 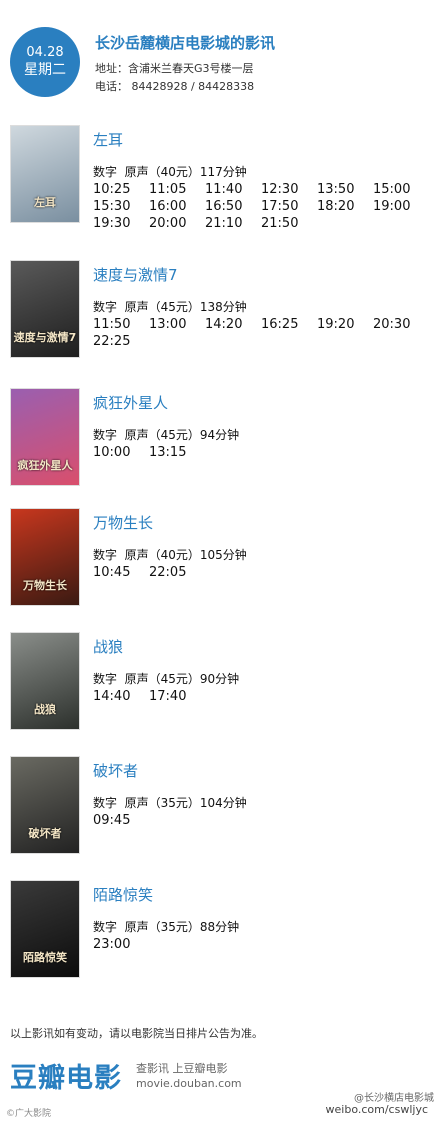 I want to click on poster-title: 战狼, so click(x=45, y=709).